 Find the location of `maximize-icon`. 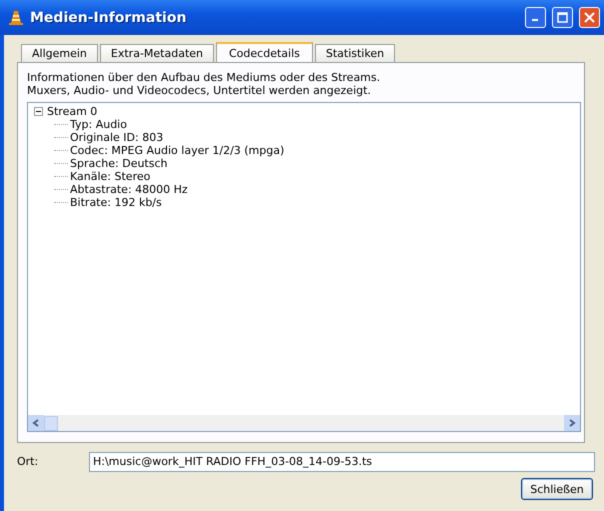

maximize-icon is located at coordinates (562, 17).